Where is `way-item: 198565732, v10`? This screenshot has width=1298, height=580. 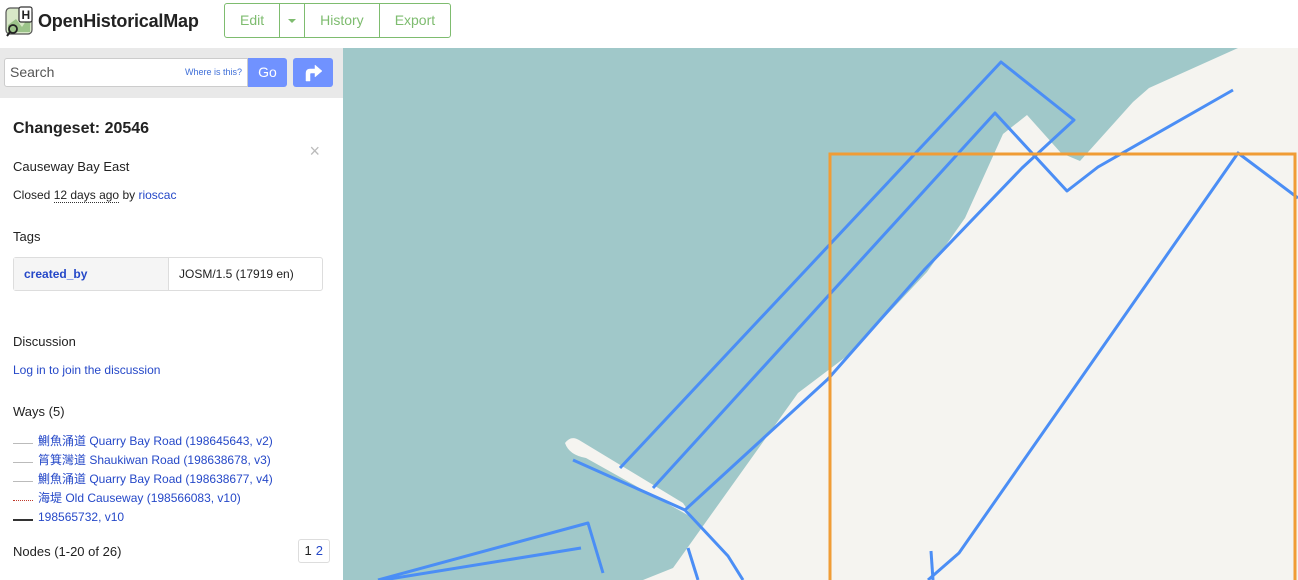
way-item: 198565732, v10 is located at coordinates (171, 517).